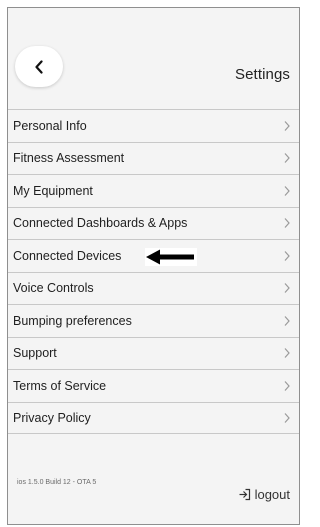 Image resolution: width=320 pixels, height=527 pixels. What do you see at coordinates (153, 353) in the screenshot?
I see `menu-item-support: Support` at bounding box center [153, 353].